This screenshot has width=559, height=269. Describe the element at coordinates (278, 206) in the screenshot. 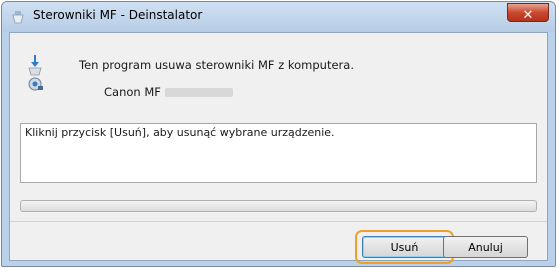

I see `progress-bar` at that location.